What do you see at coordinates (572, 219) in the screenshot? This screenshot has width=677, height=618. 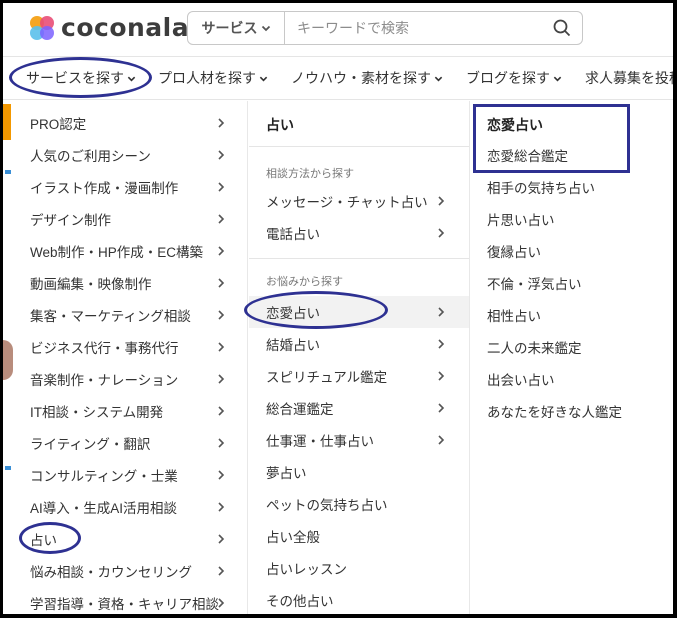 I see `detail-item: 片思い占い` at bounding box center [572, 219].